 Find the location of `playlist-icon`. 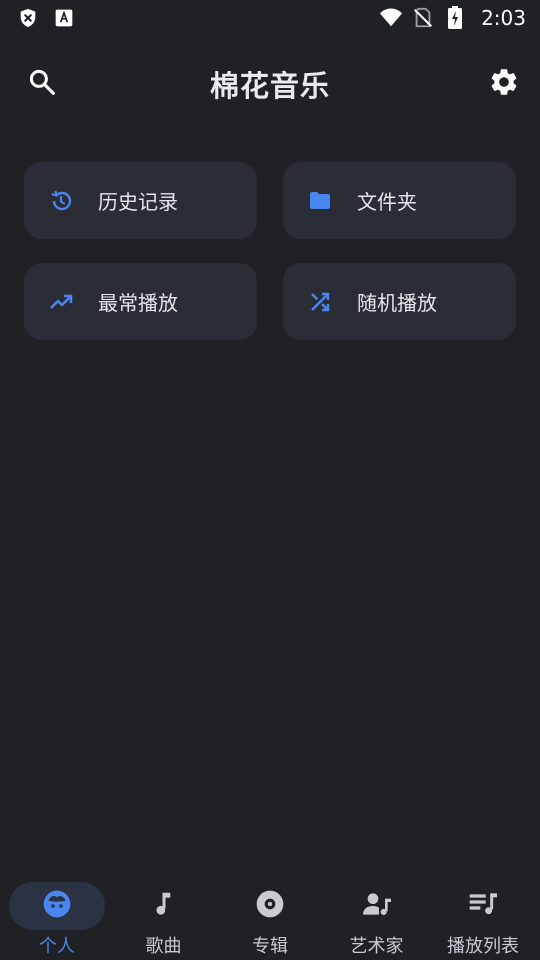

playlist-icon is located at coordinates (483, 906).